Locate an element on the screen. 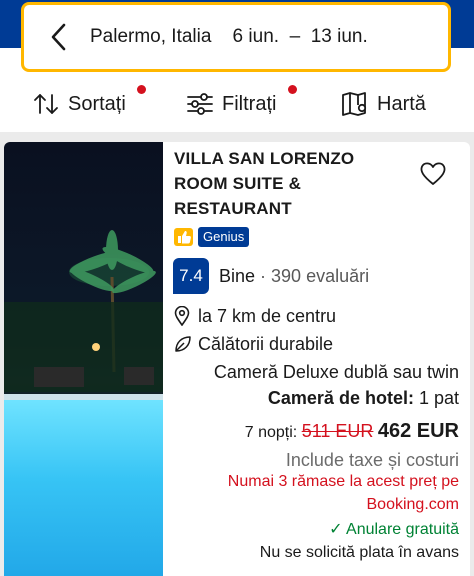 The height and width of the screenshot is (576, 474). price-block: 7 nopți: 511 EUR 462 EUR is located at coordinates (352, 431).